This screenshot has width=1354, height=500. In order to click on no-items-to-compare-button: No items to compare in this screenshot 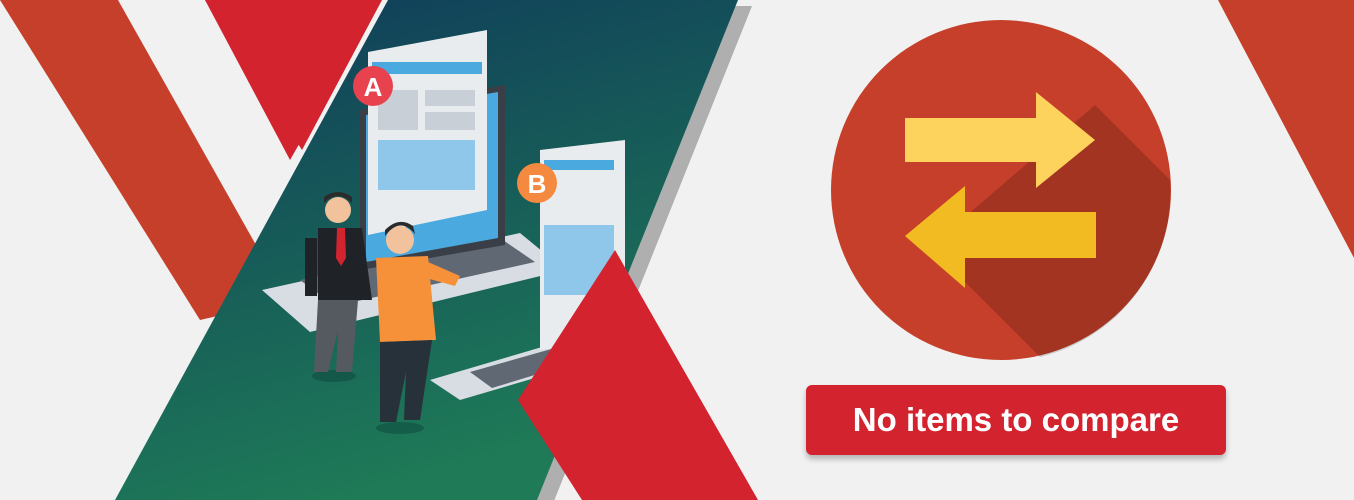, I will do `click(1016, 420)`.